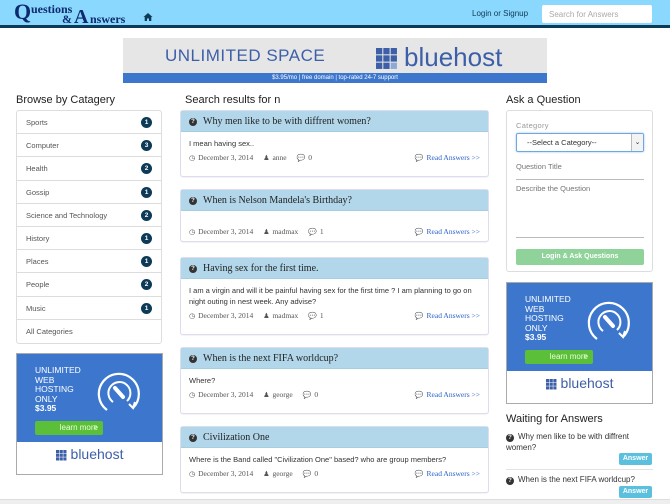  Describe the element at coordinates (38, 238) in the screenshot. I see `category-label: History` at that location.